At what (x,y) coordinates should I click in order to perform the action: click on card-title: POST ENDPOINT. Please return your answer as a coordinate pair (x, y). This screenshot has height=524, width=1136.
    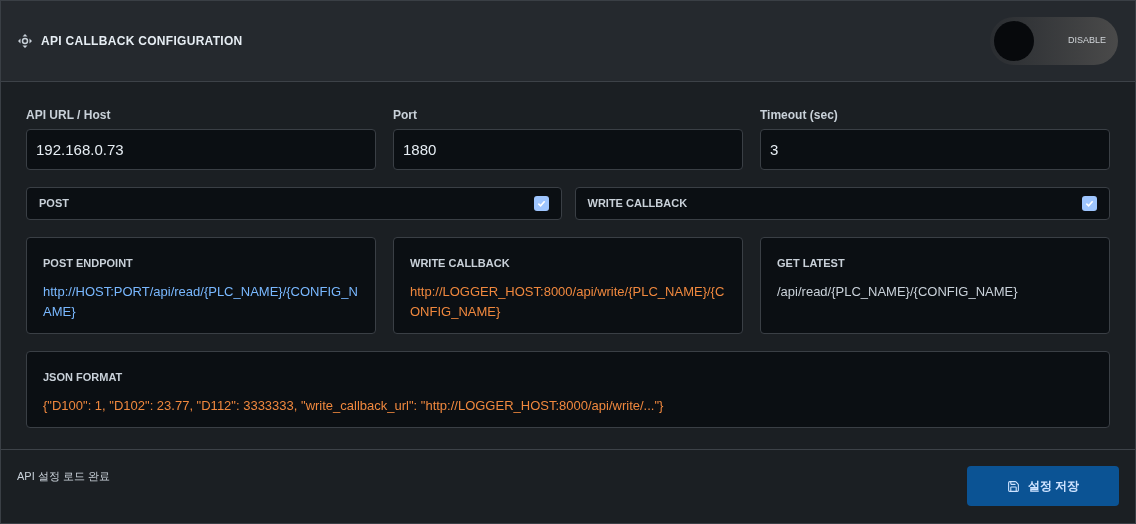
    Looking at the image, I should click on (88, 263).